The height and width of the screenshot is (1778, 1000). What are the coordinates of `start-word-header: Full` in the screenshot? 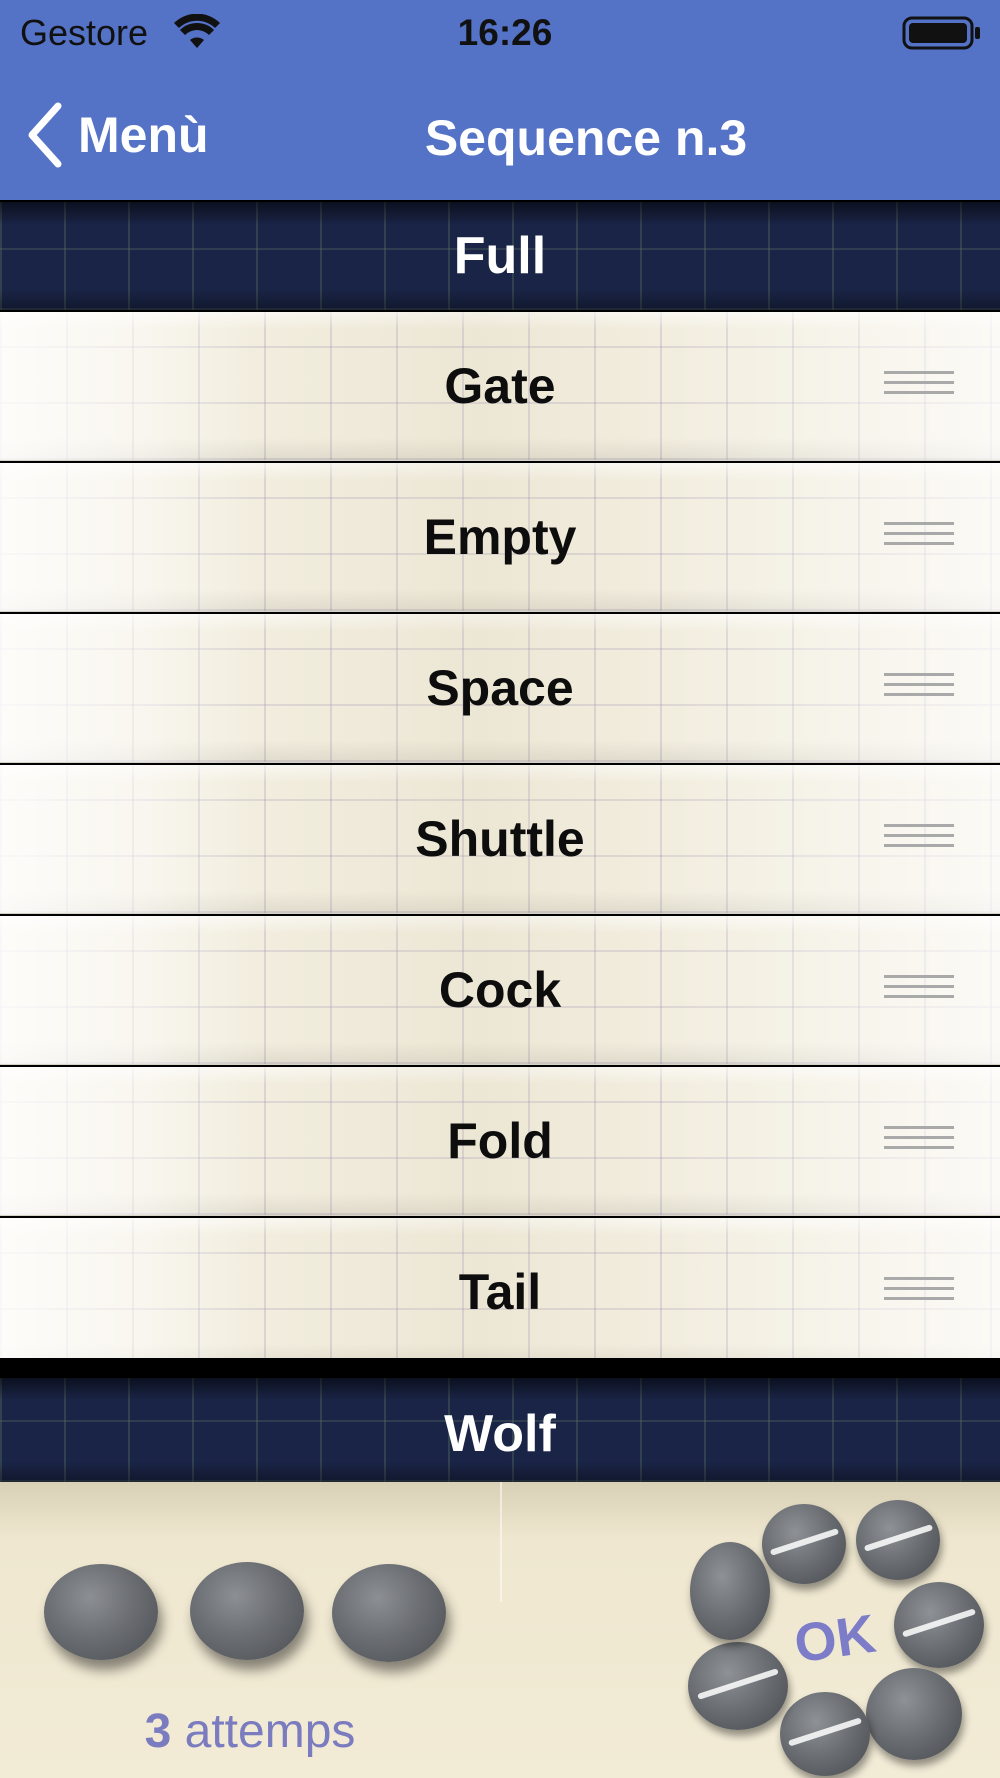 It's located at (500, 256).